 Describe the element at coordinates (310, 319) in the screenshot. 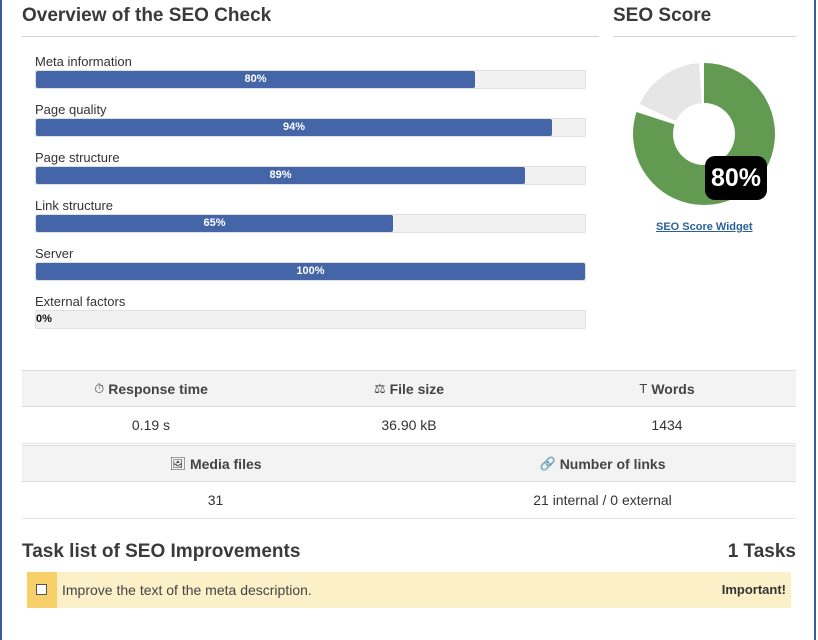

I see `category-bar-external-factors: 0%` at that location.